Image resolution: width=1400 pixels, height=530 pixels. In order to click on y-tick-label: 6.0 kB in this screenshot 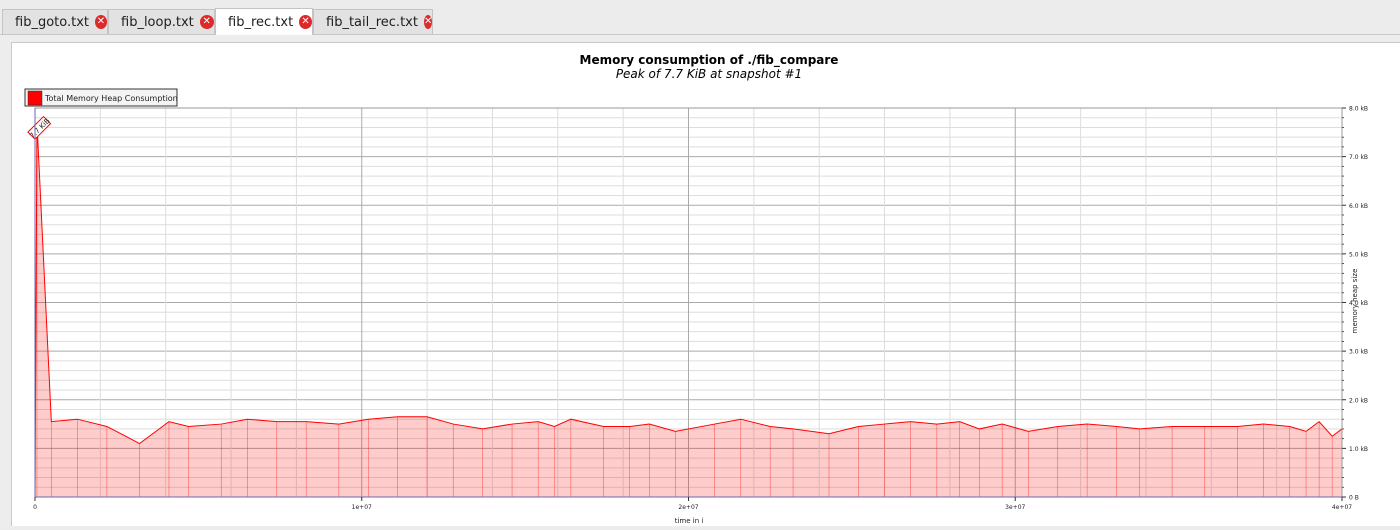, I will do `click(1358, 206)`.